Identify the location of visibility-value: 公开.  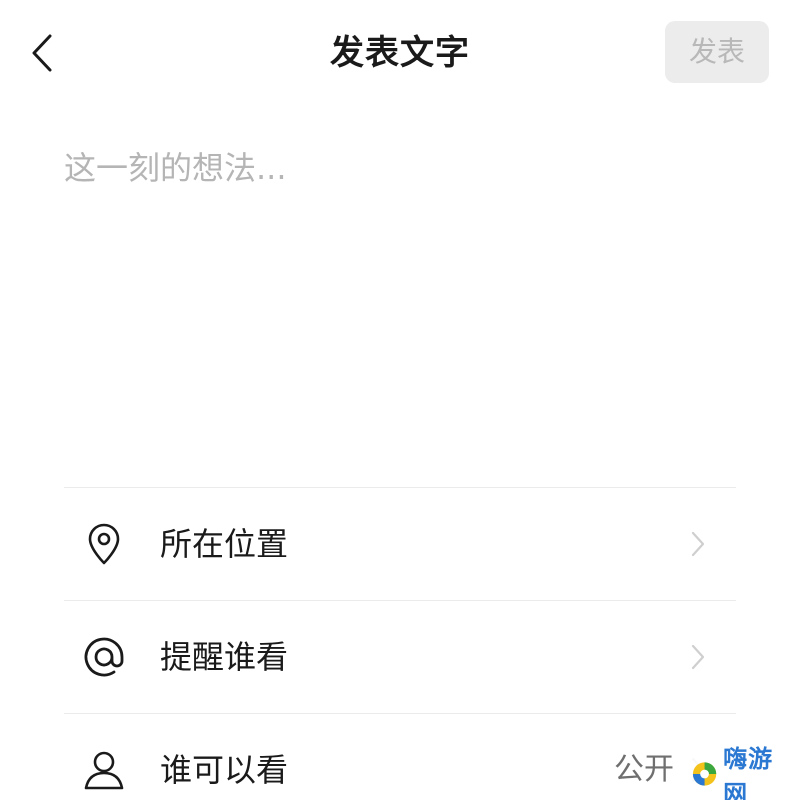
(644, 769).